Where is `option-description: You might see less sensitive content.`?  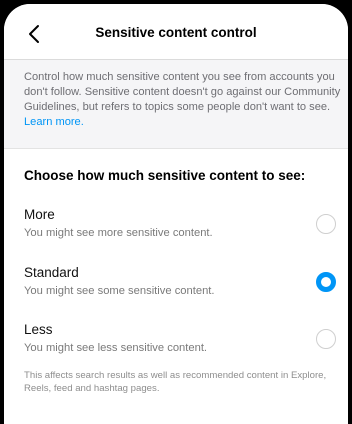
option-description: You might see less sensitive content. is located at coordinates (116, 348).